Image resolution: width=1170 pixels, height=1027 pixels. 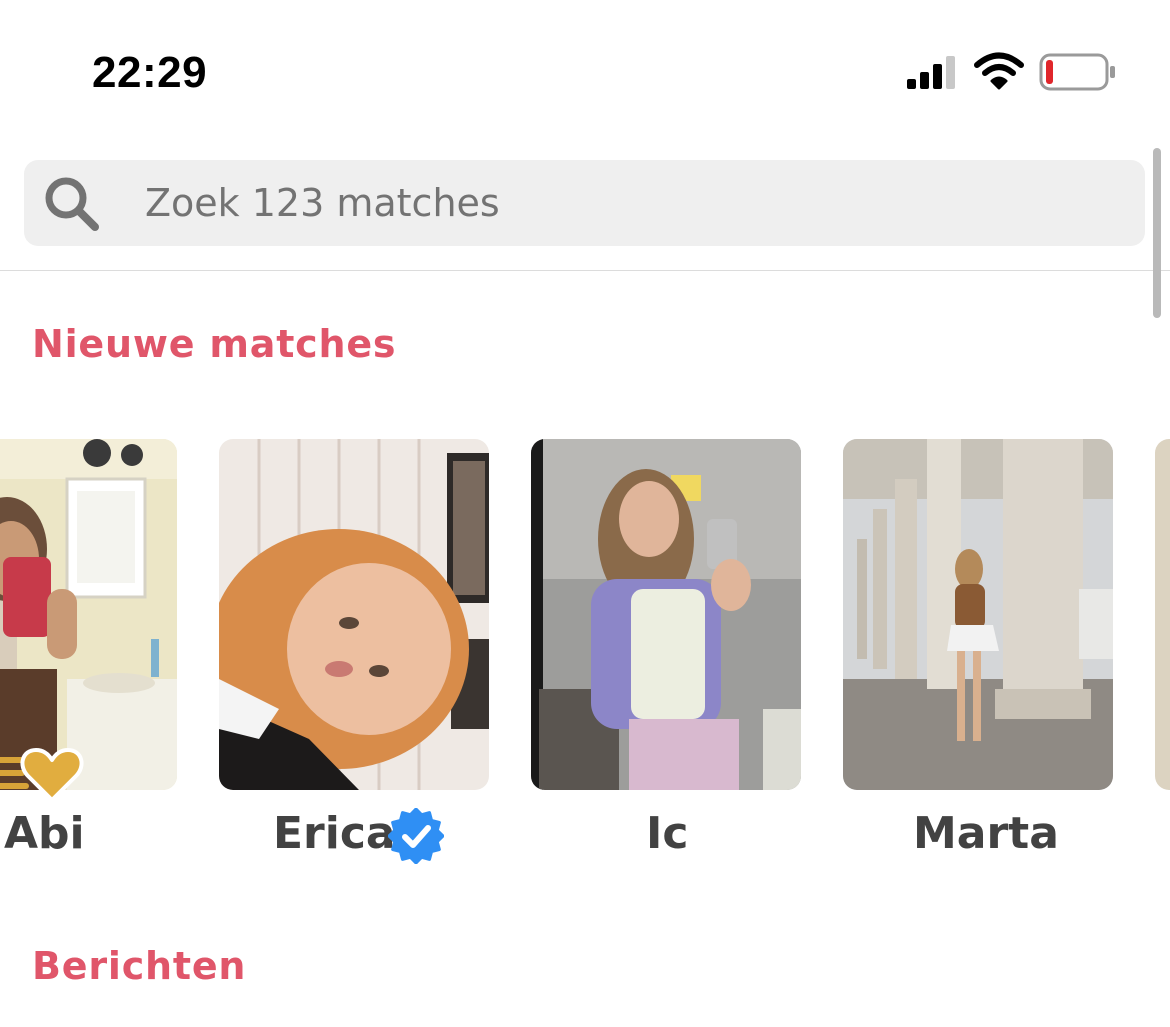 I want to click on search-icon, so click(x=71, y=203).